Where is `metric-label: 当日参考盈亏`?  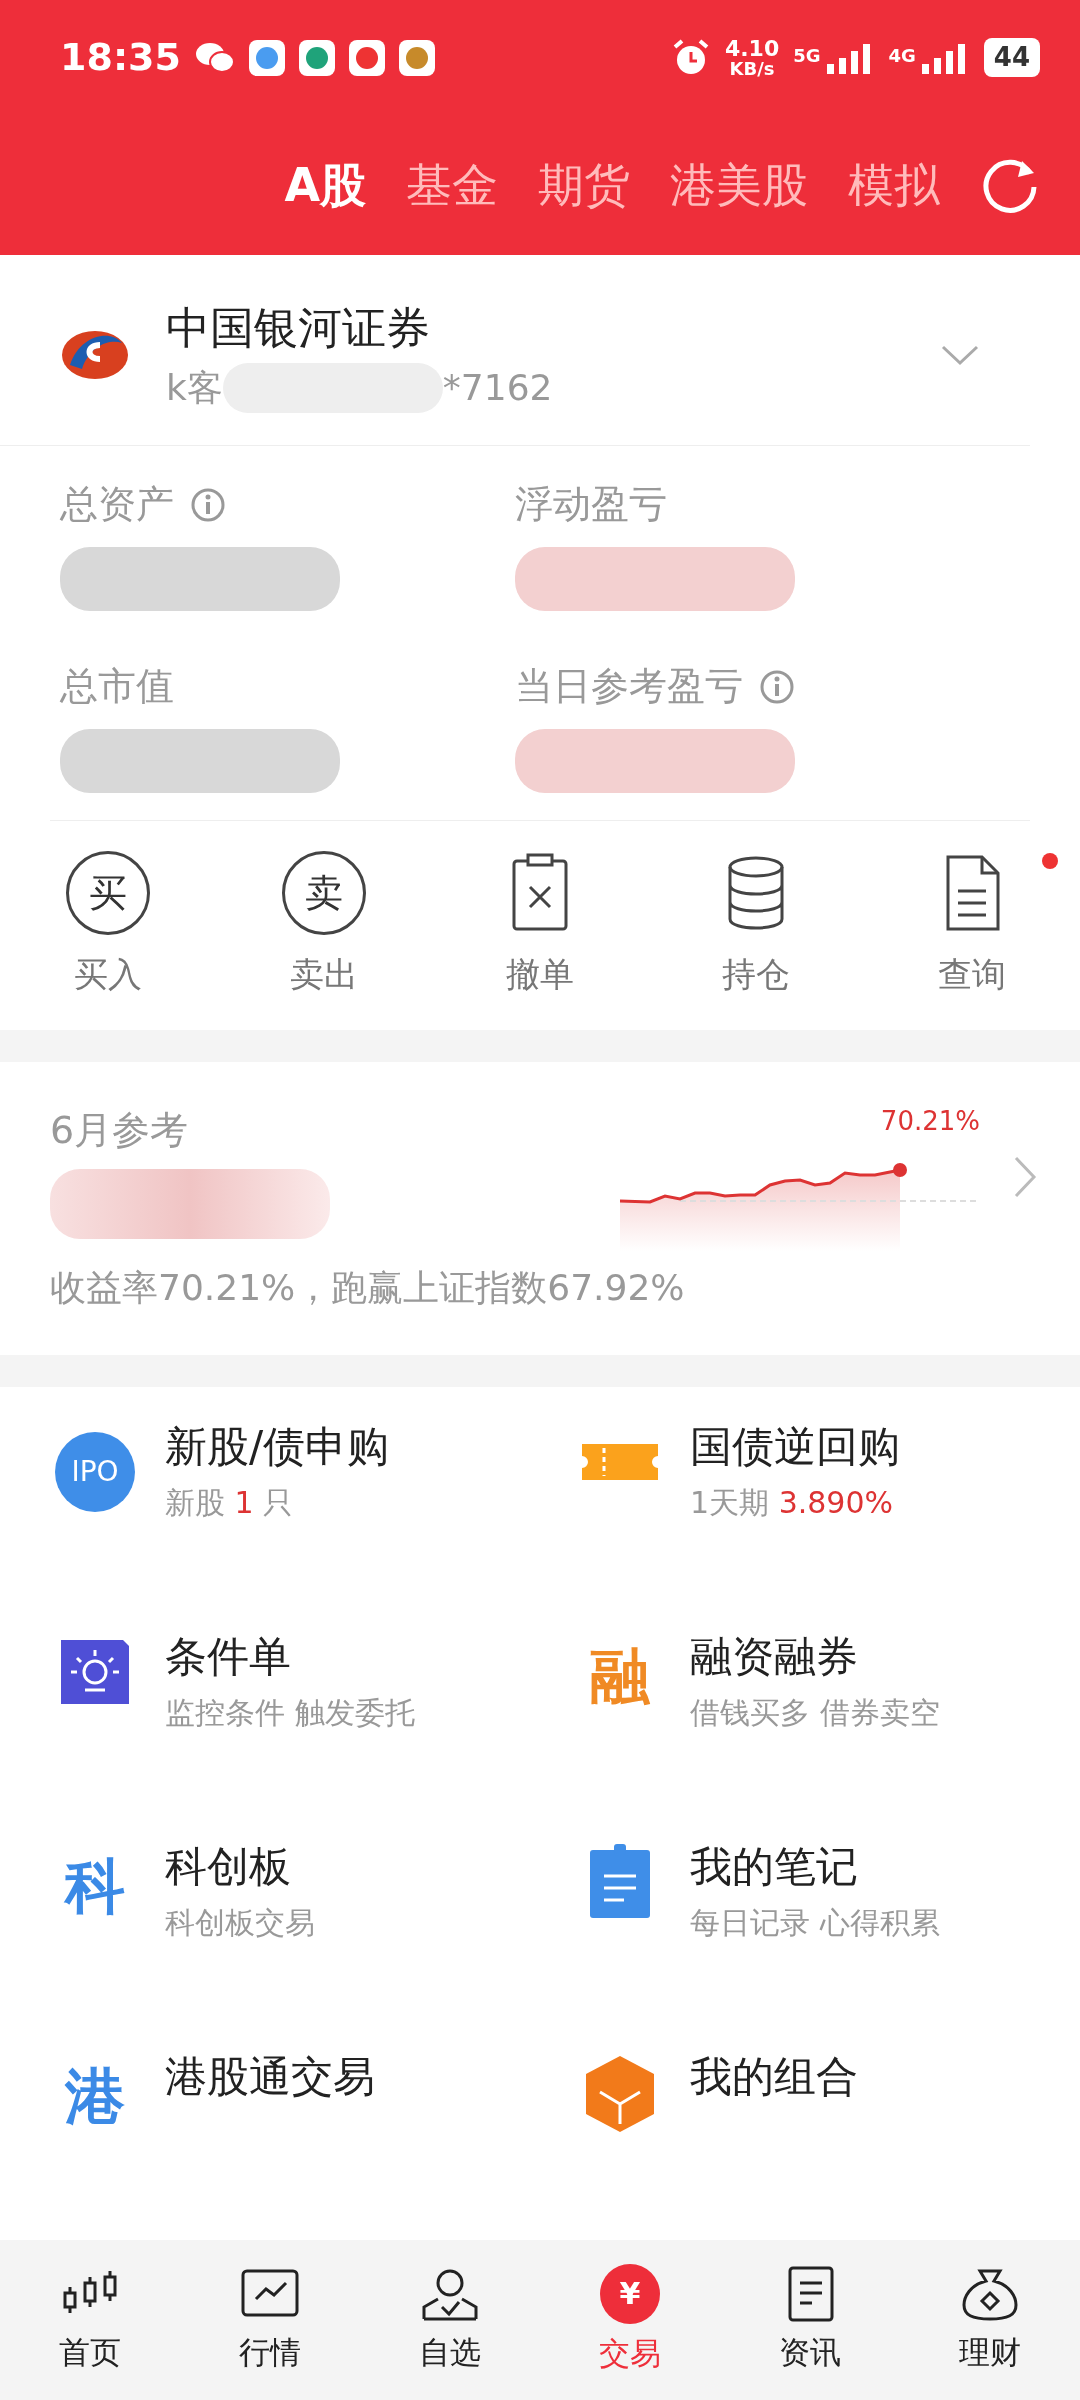
metric-label: 当日参考盈亏 is located at coordinates (629, 686).